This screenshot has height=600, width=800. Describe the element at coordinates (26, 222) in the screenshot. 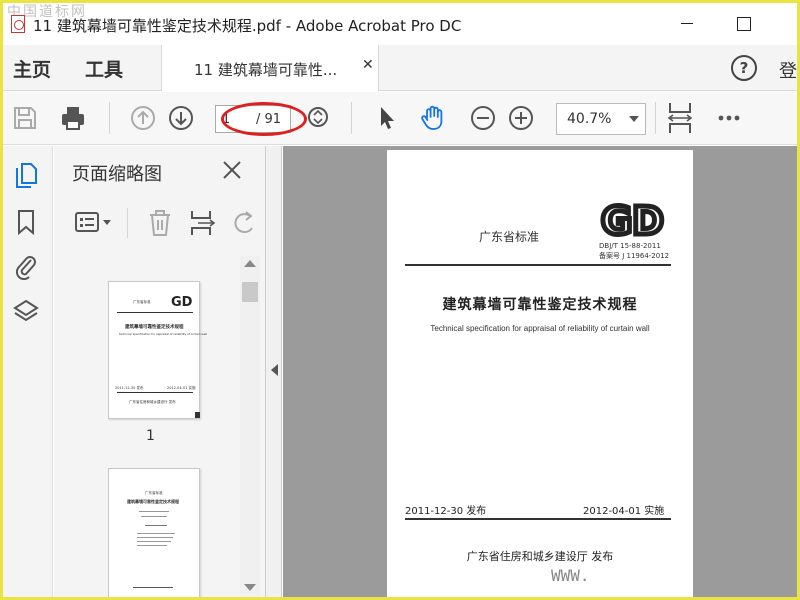

I see `bookmarks-icon` at that location.